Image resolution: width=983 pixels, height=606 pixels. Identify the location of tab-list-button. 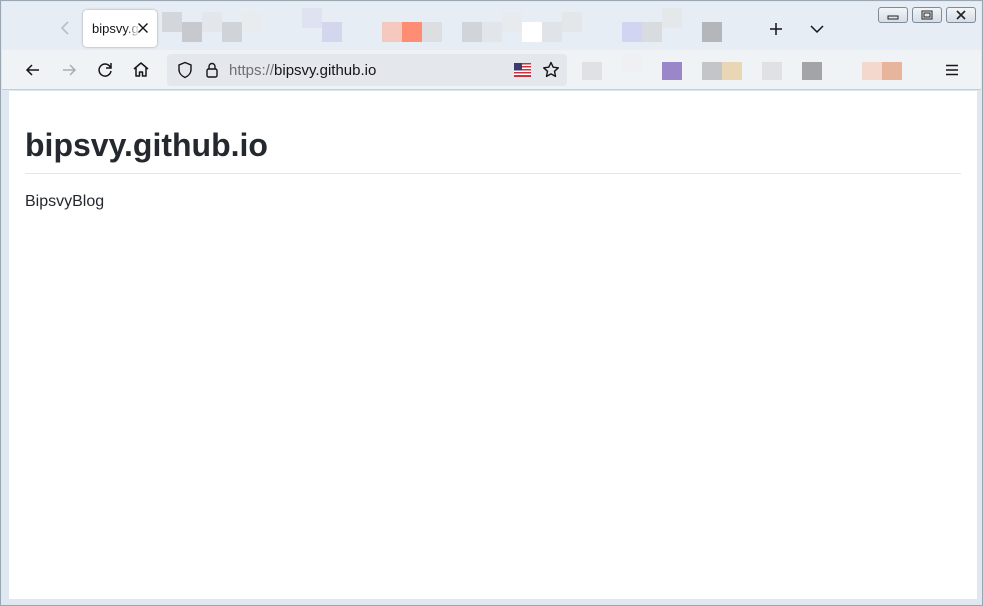
(817, 29).